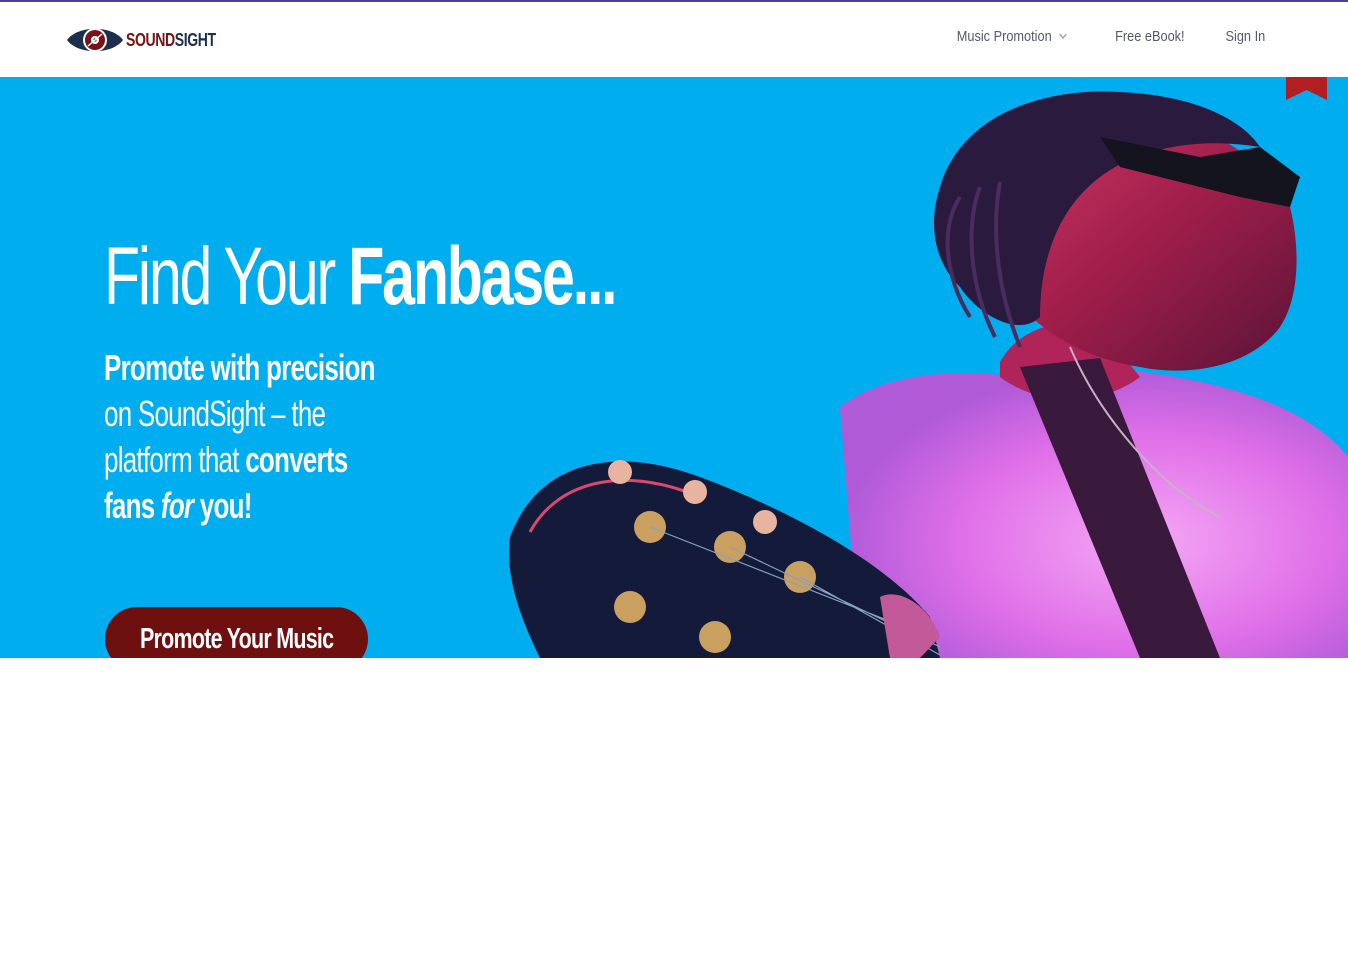 This screenshot has width=1348, height=960. I want to click on nav-free-ebook: Free eBook!, so click(1149, 36).